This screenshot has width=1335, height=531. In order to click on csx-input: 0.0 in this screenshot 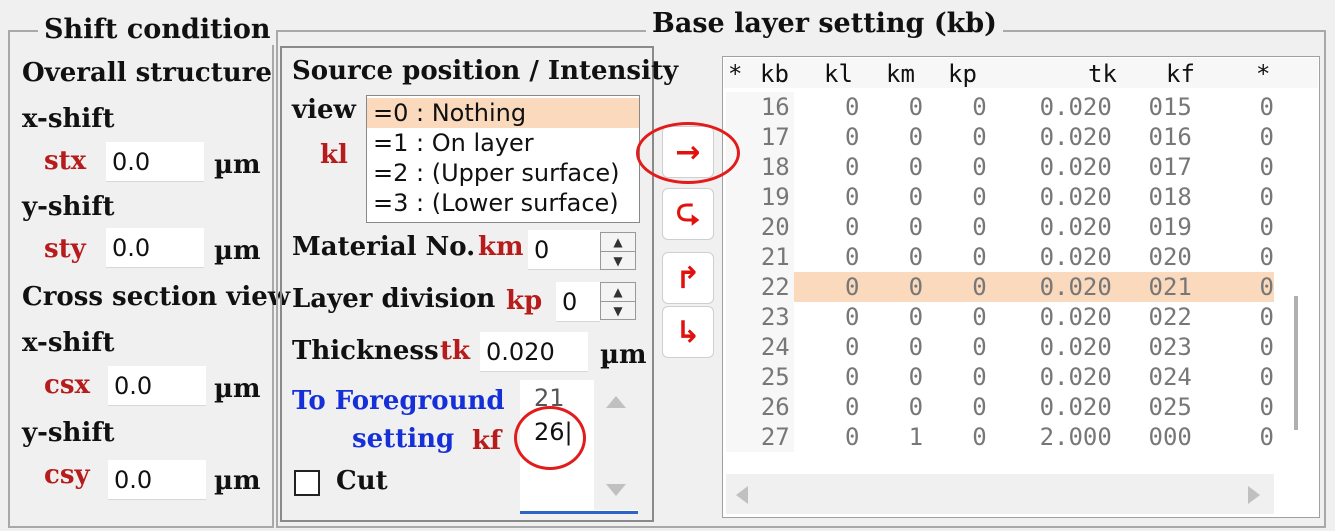, I will do `click(157, 386)`.